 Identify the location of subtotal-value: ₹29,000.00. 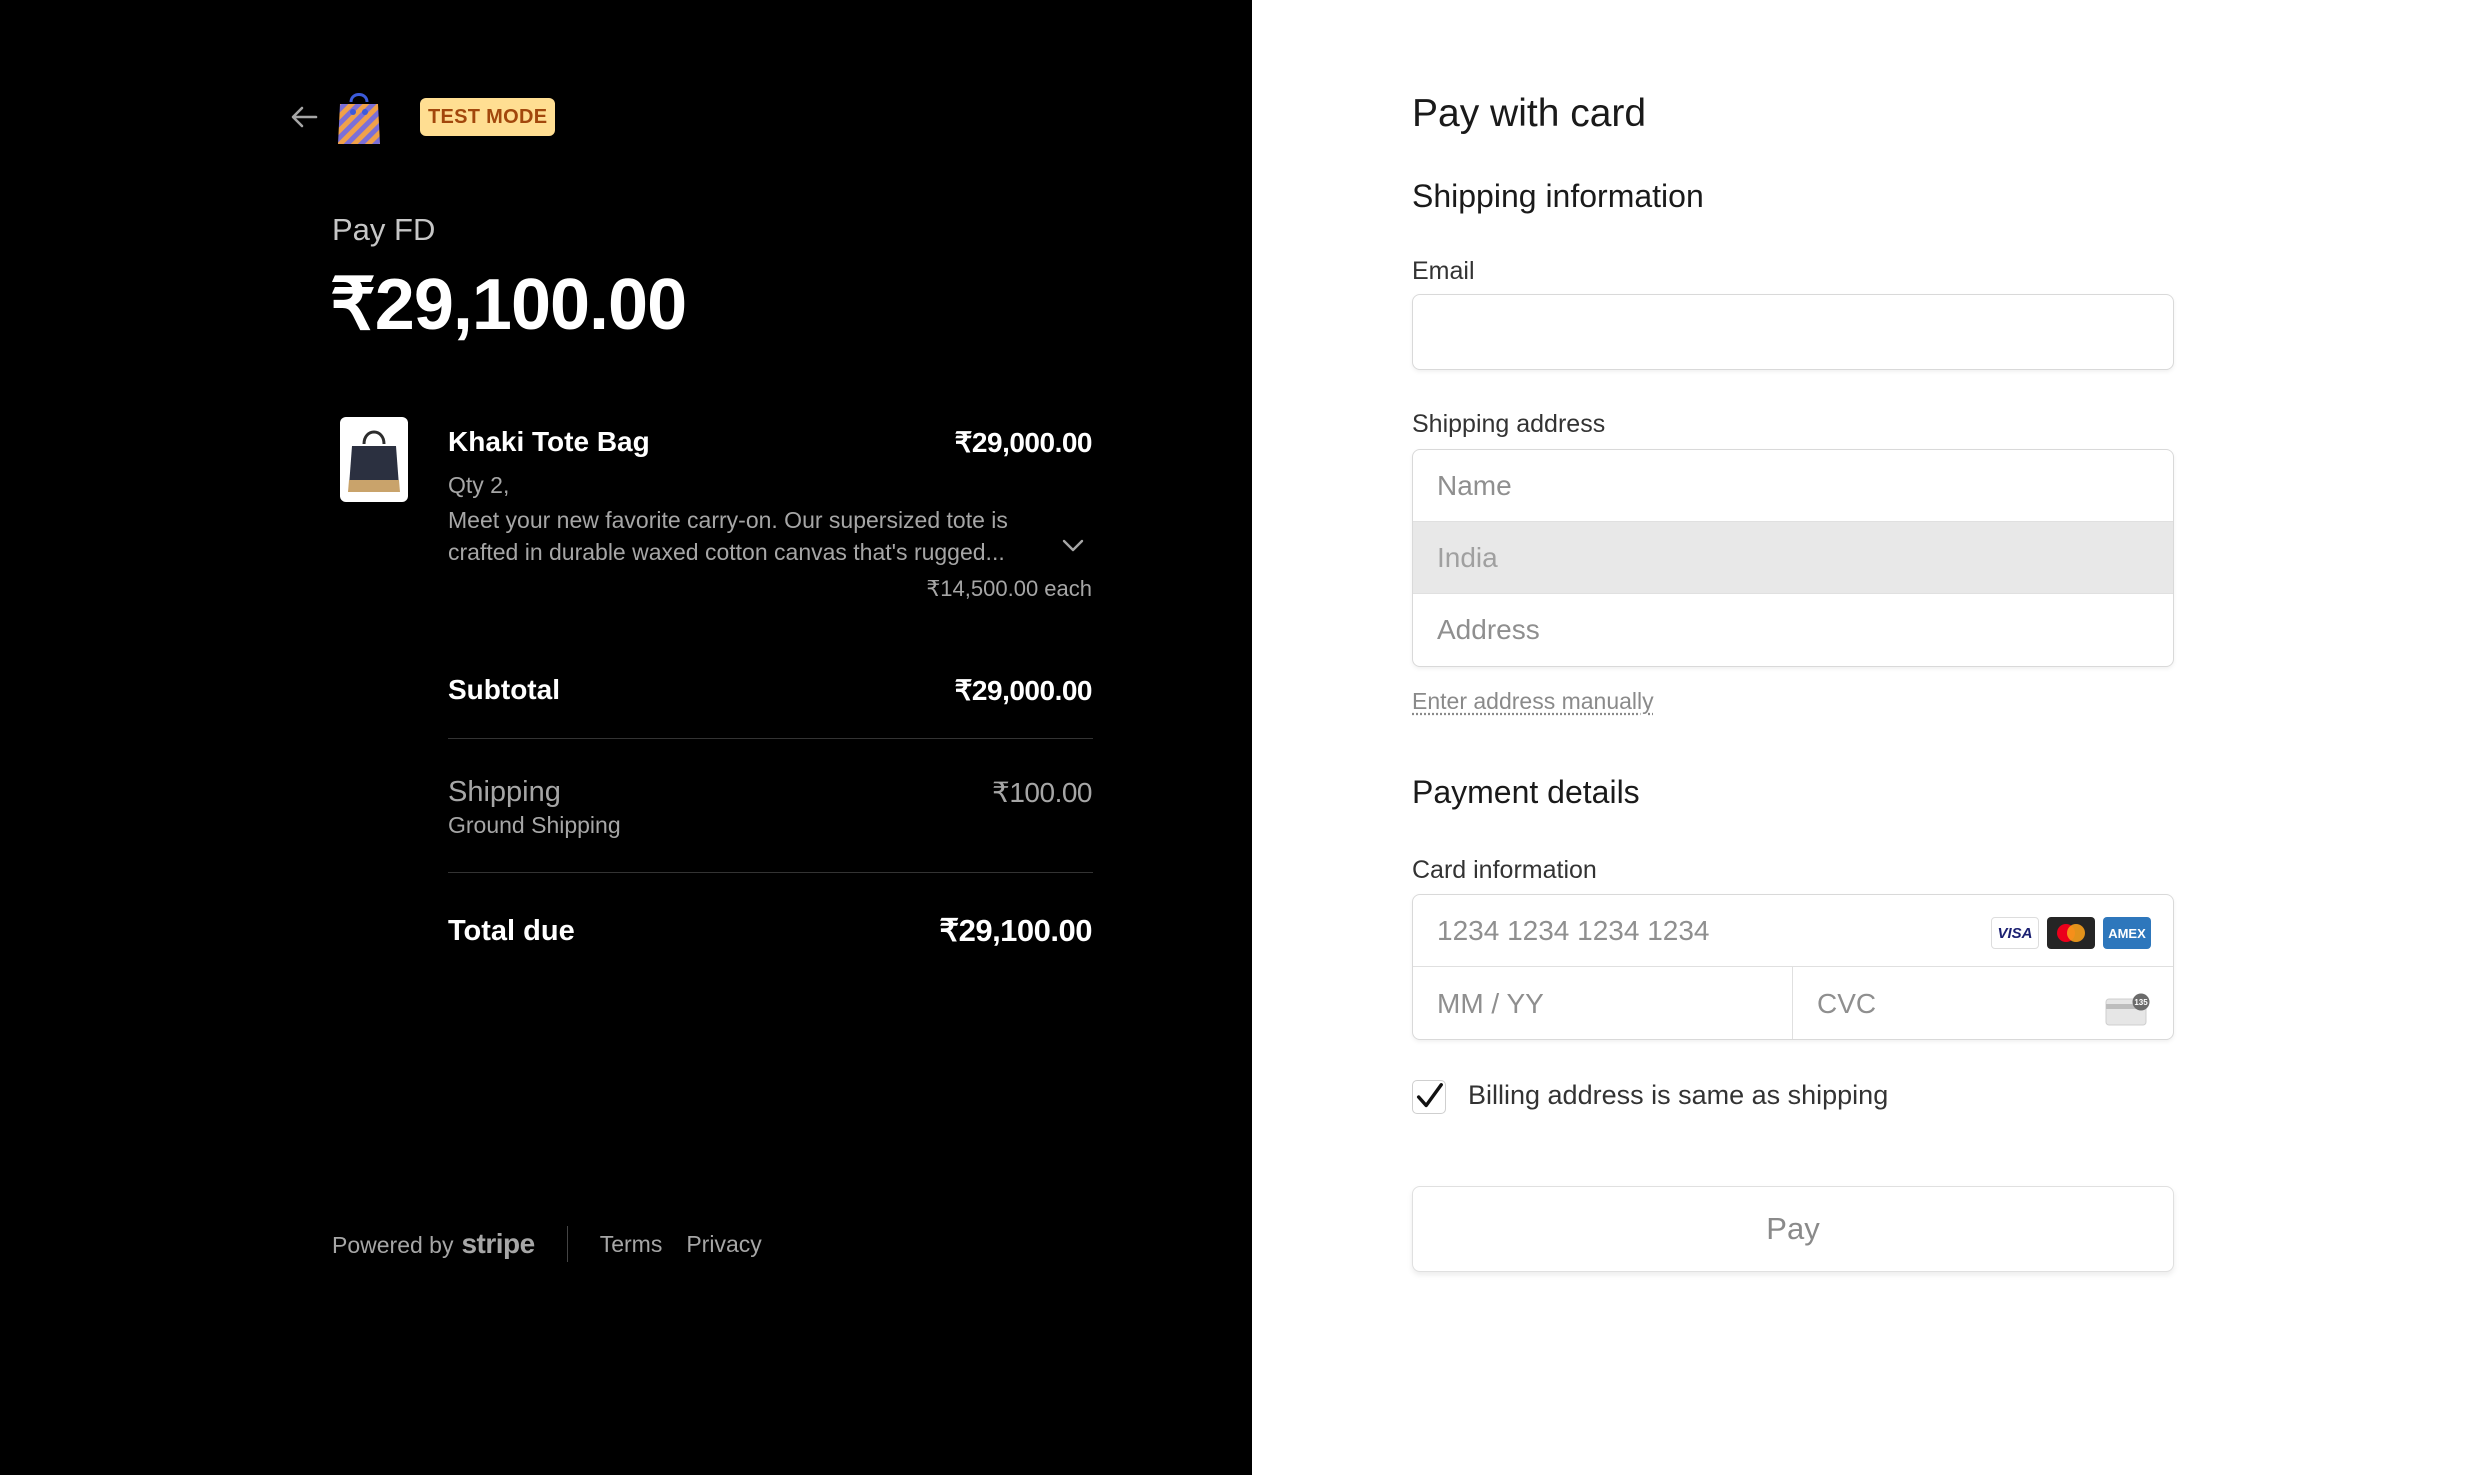
(1023, 690).